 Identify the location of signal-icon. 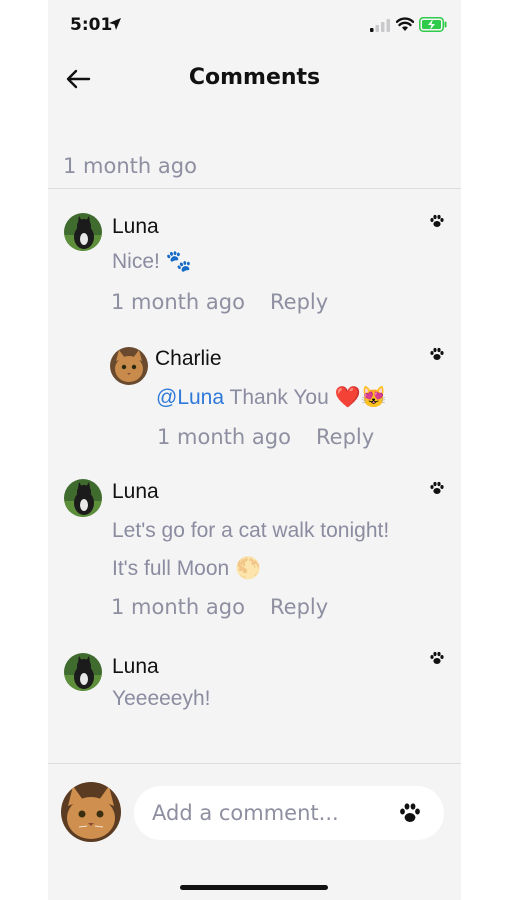
(380, 25).